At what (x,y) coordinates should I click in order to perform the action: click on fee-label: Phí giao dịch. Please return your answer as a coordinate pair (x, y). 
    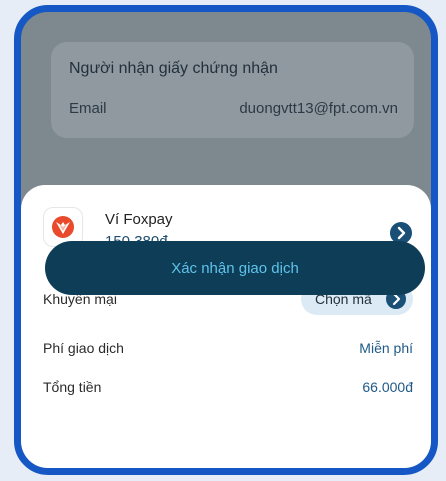
    Looking at the image, I should click on (83, 348).